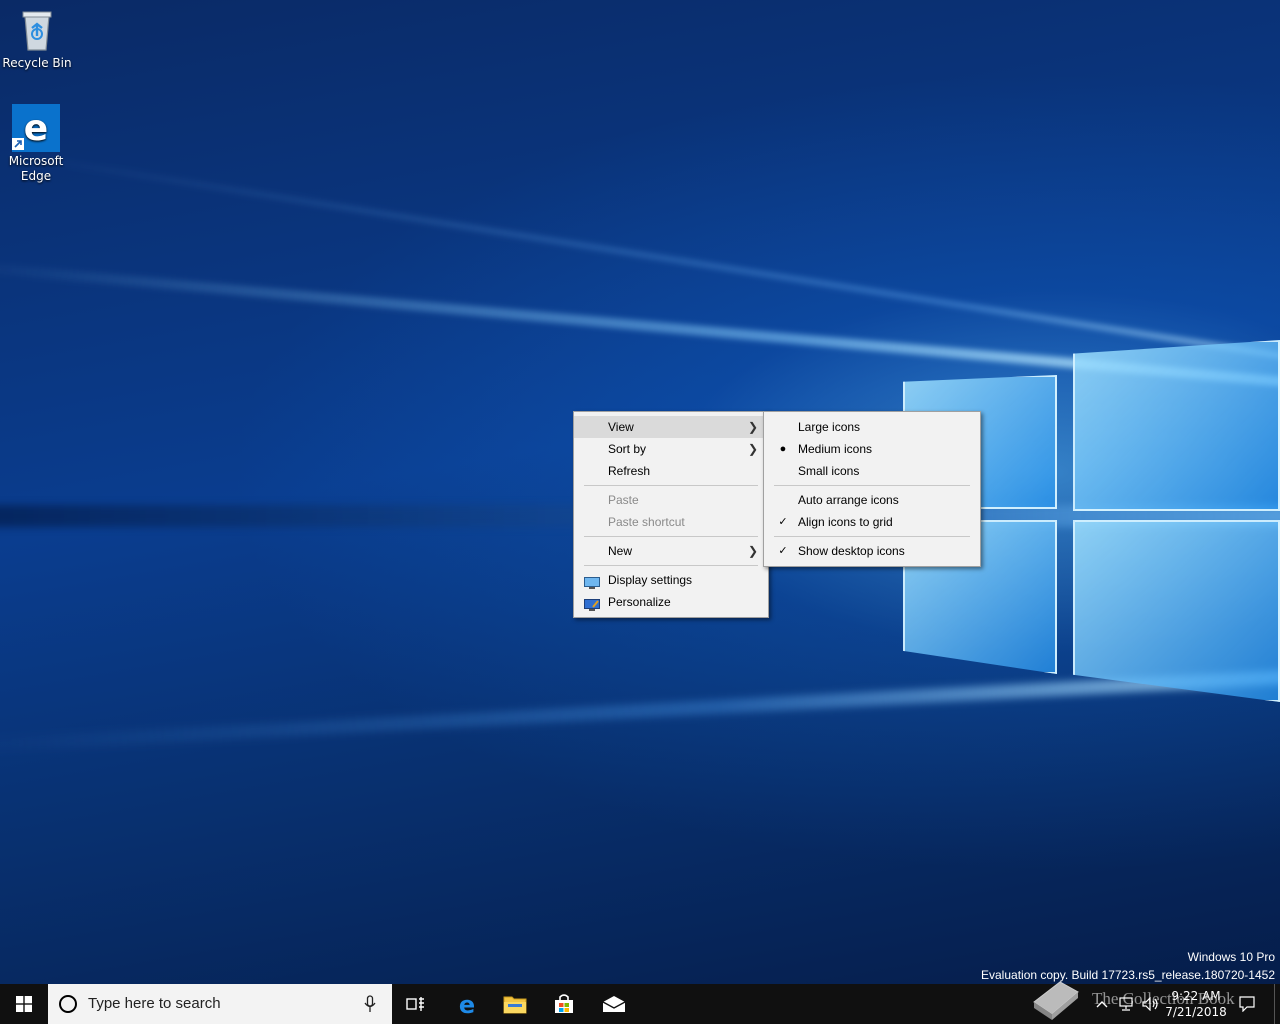 Image resolution: width=1280 pixels, height=1024 pixels. Describe the element at coordinates (592, 603) in the screenshot. I see `personalize-icon` at that location.